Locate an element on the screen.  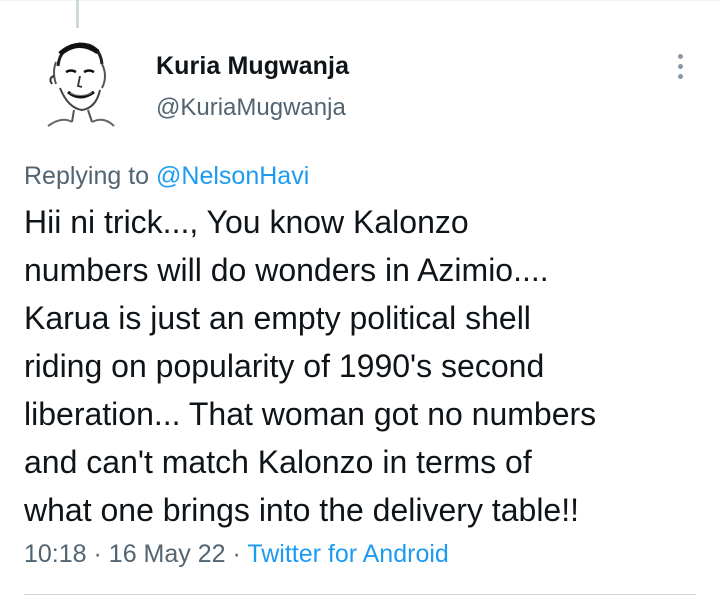
author-display-name: Kuria Mugwanja is located at coordinates (252, 66).